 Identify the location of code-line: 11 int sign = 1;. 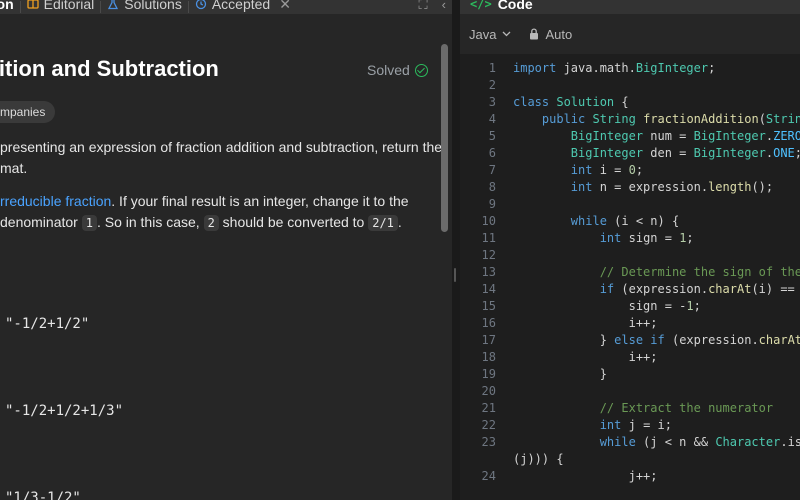
(630, 238).